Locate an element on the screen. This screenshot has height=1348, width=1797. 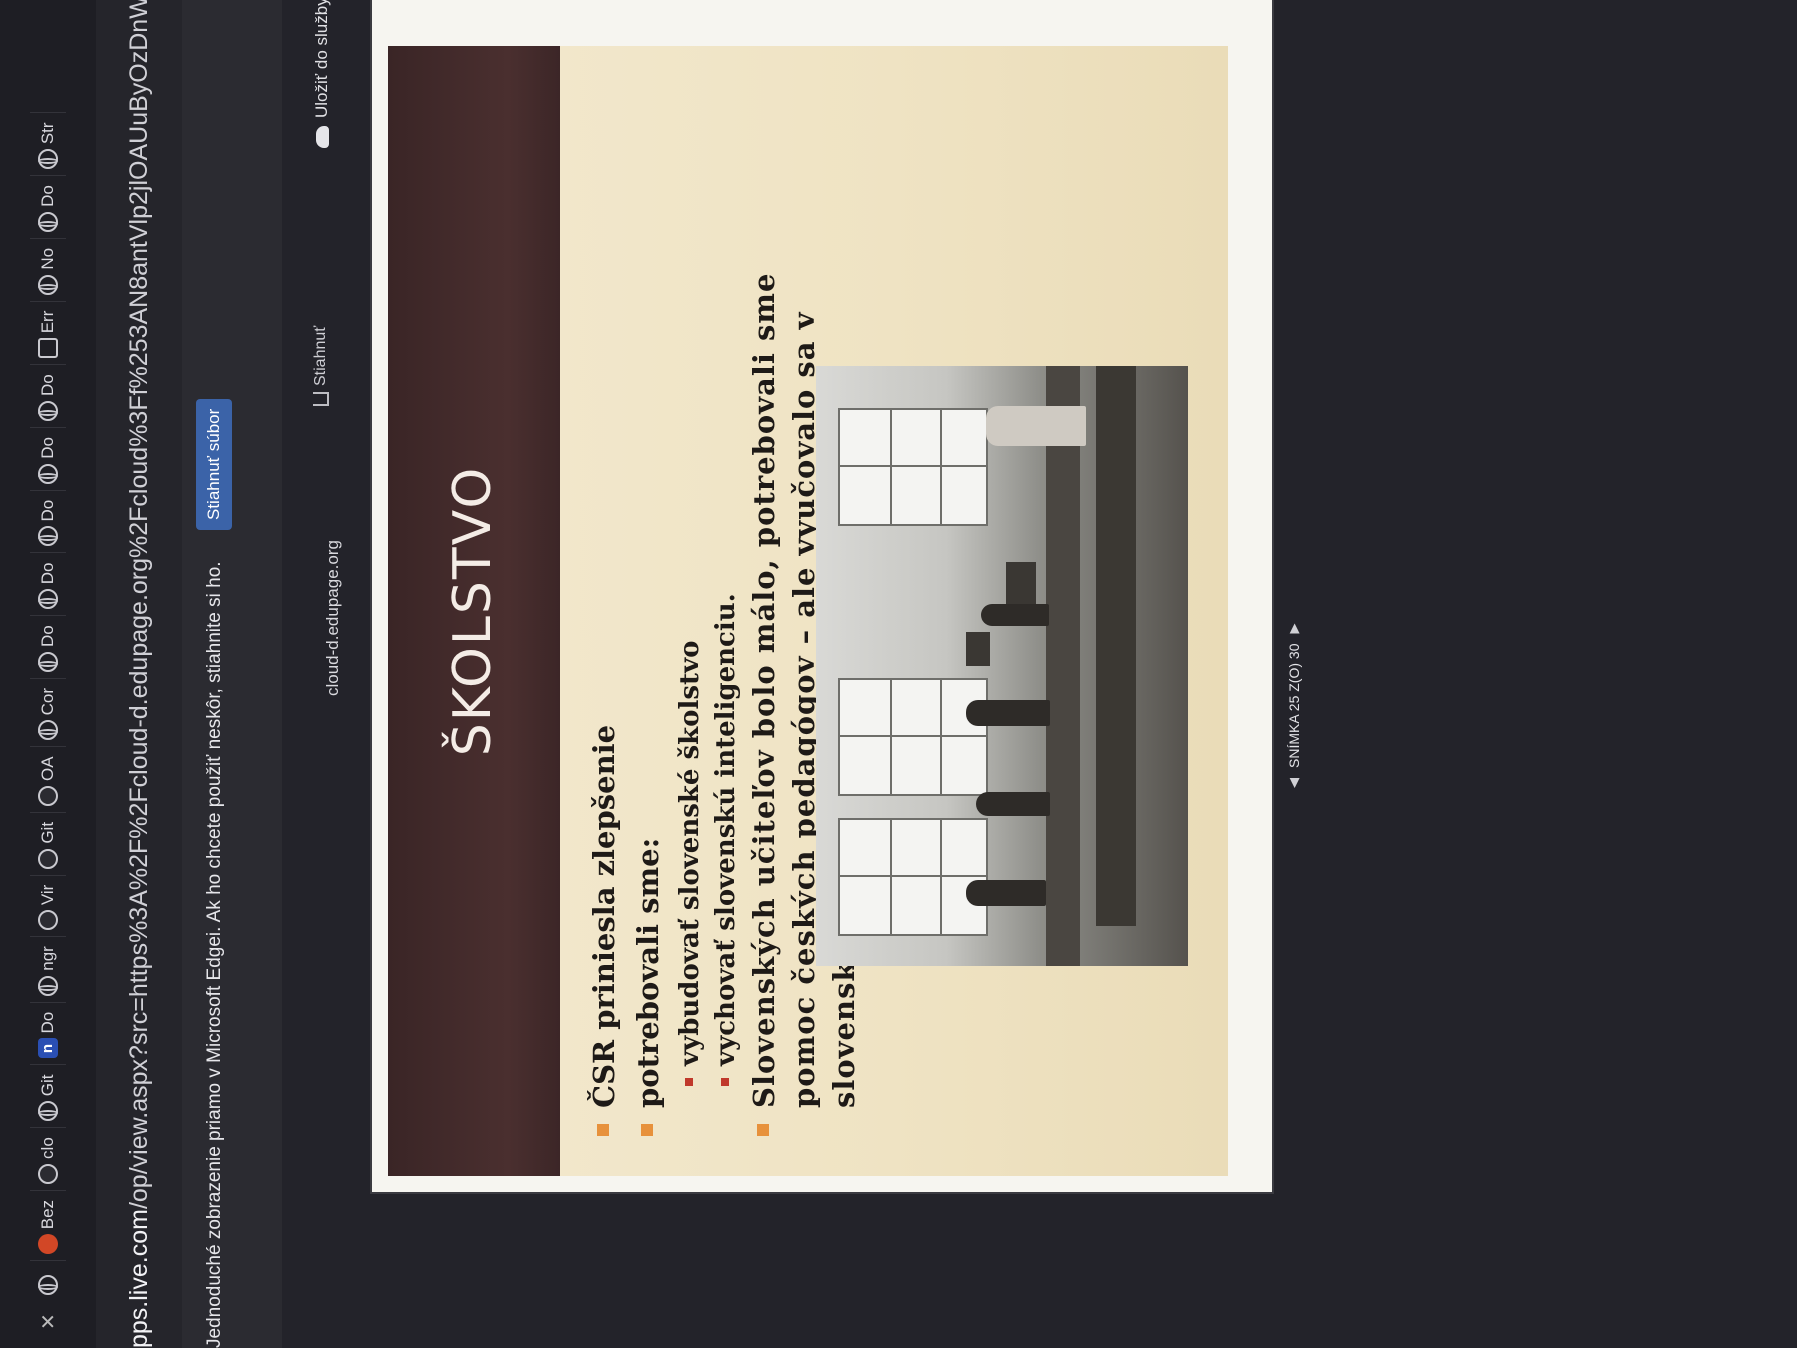
browser-tab: clo is located at coordinates (48, 1158).